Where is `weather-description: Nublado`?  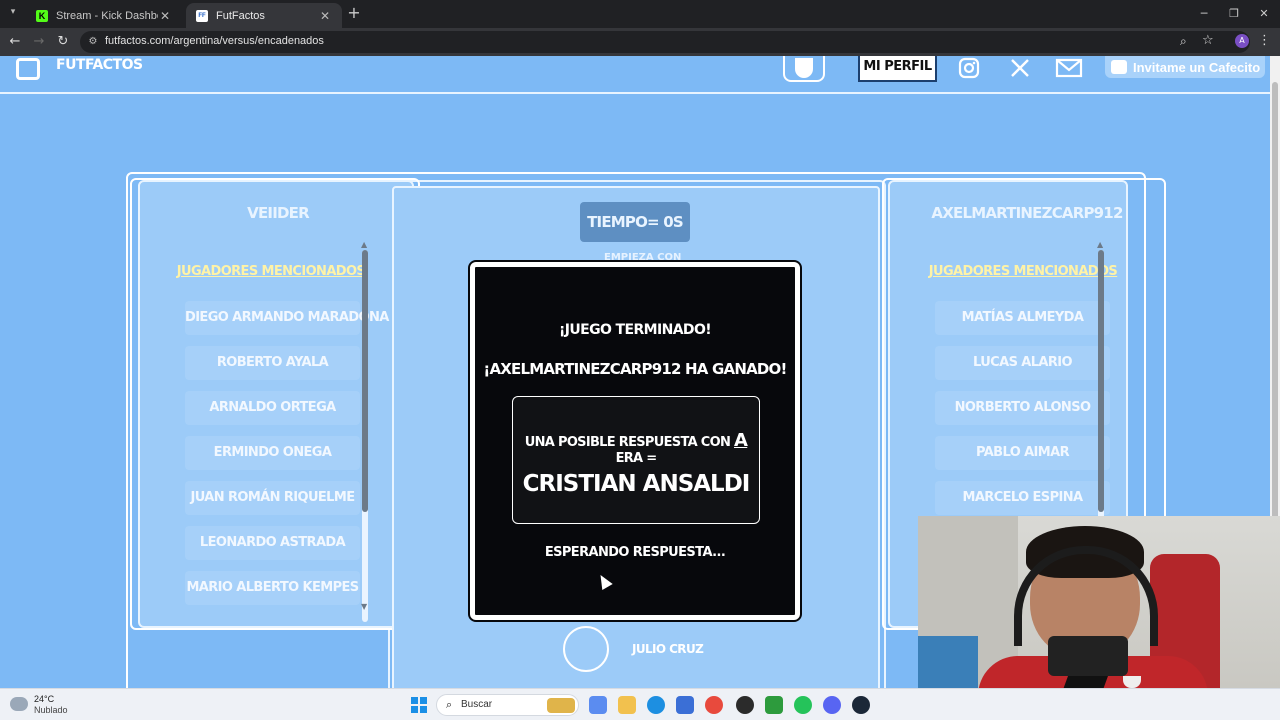 weather-description: Nublado is located at coordinates (51, 710).